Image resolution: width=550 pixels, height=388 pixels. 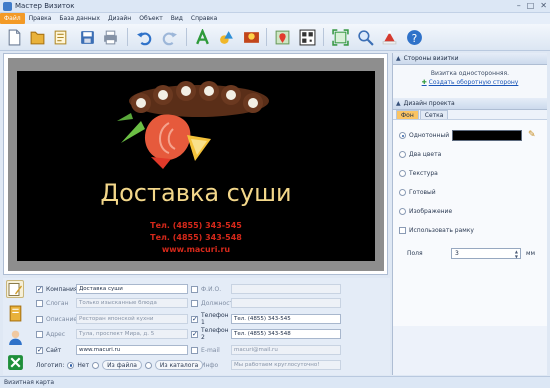 What do you see at coordinates (71, 365) in the screenshot?
I see `logo-none-radio` at bounding box center [71, 365].